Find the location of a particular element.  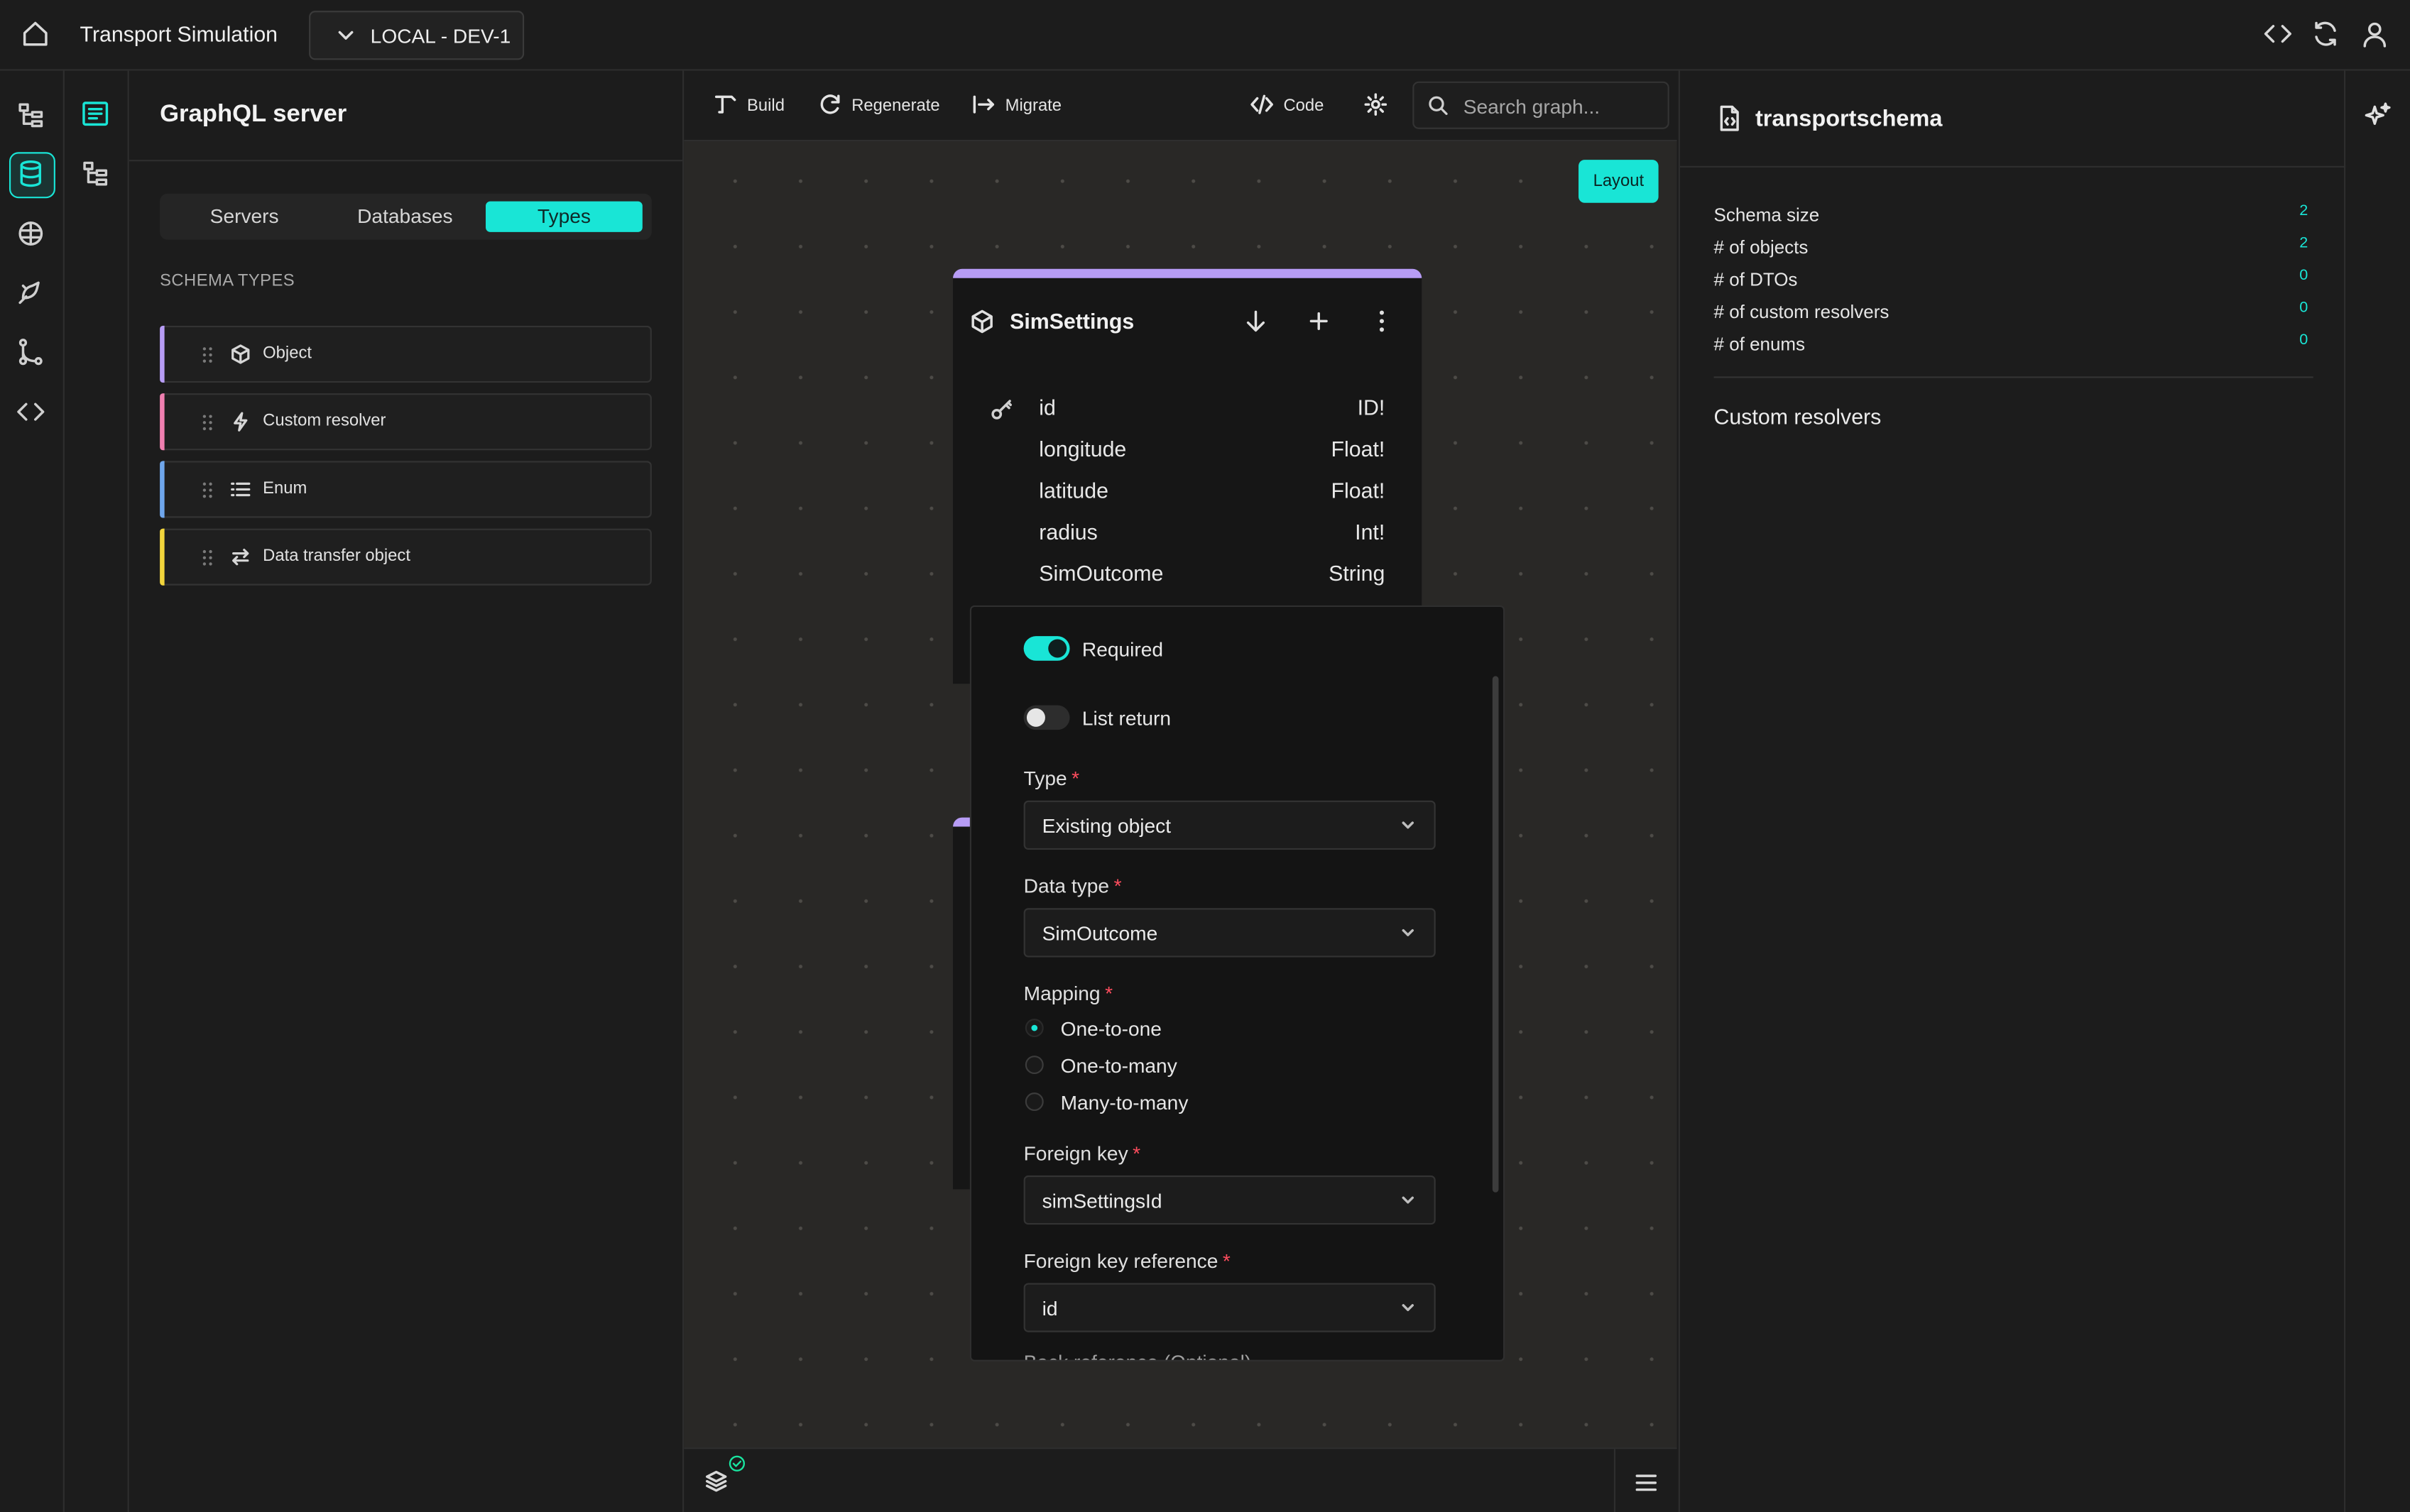

top-bar: Transport Simulation LOCAL - DEV-1 is located at coordinates (1205, 36).